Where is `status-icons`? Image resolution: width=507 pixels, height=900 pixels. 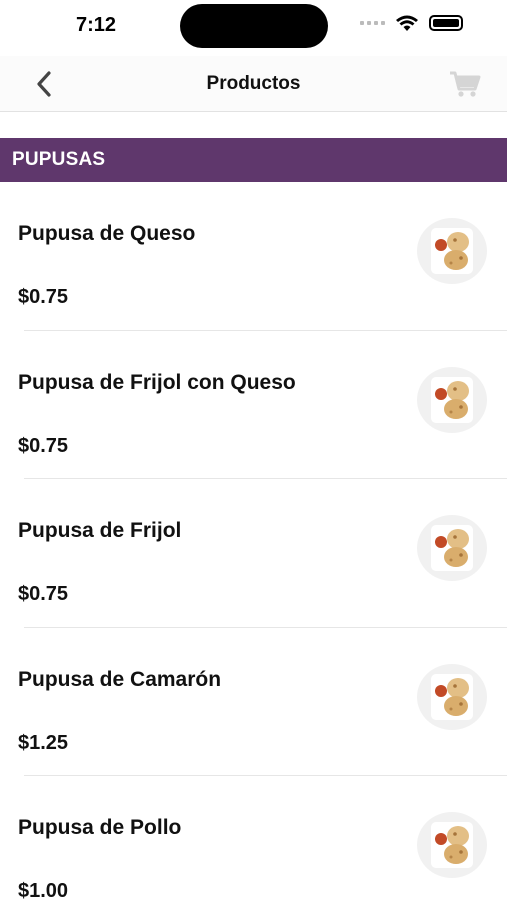 status-icons is located at coordinates (411, 23).